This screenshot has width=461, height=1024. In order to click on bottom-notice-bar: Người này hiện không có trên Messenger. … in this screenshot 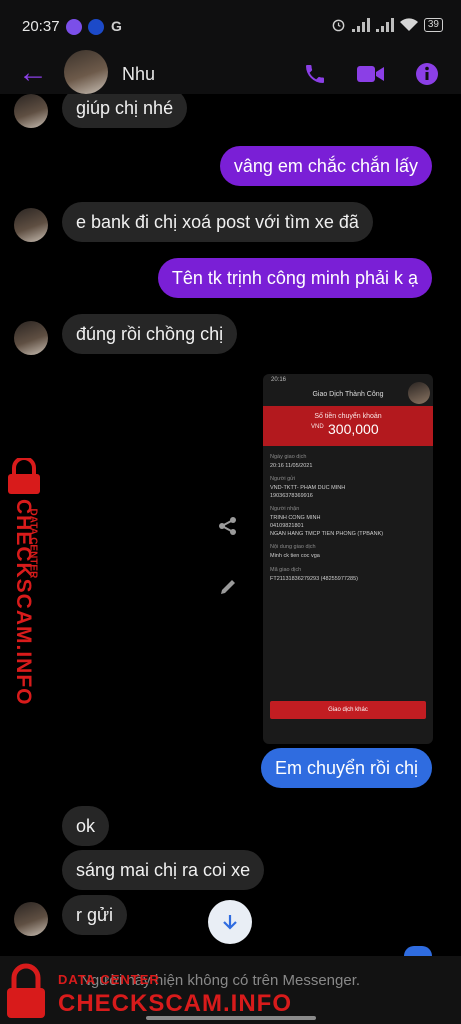, I will do `click(230, 990)`.